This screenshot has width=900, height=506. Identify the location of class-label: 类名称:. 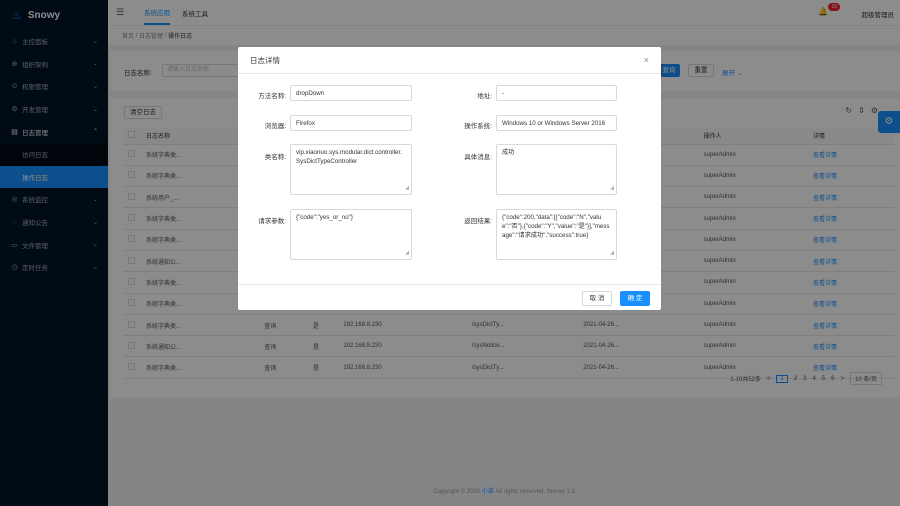
(275, 157).